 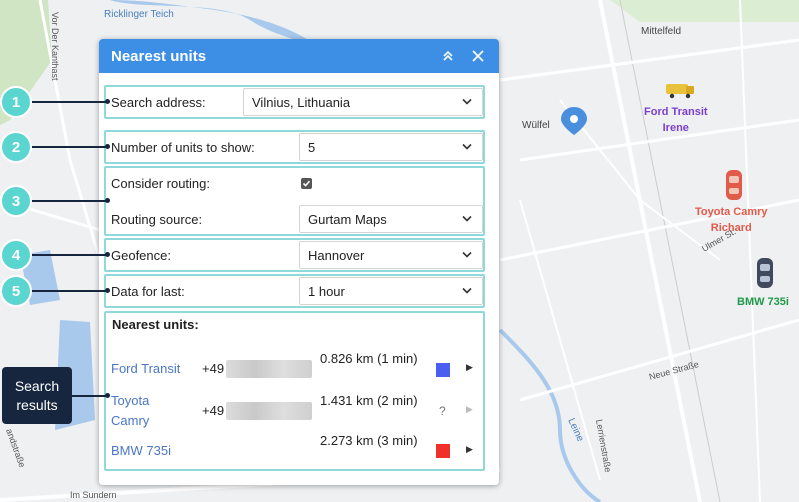 I want to click on map-label-ricklinger-teich: Ricklinger Teich, so click(x=139, y=14).